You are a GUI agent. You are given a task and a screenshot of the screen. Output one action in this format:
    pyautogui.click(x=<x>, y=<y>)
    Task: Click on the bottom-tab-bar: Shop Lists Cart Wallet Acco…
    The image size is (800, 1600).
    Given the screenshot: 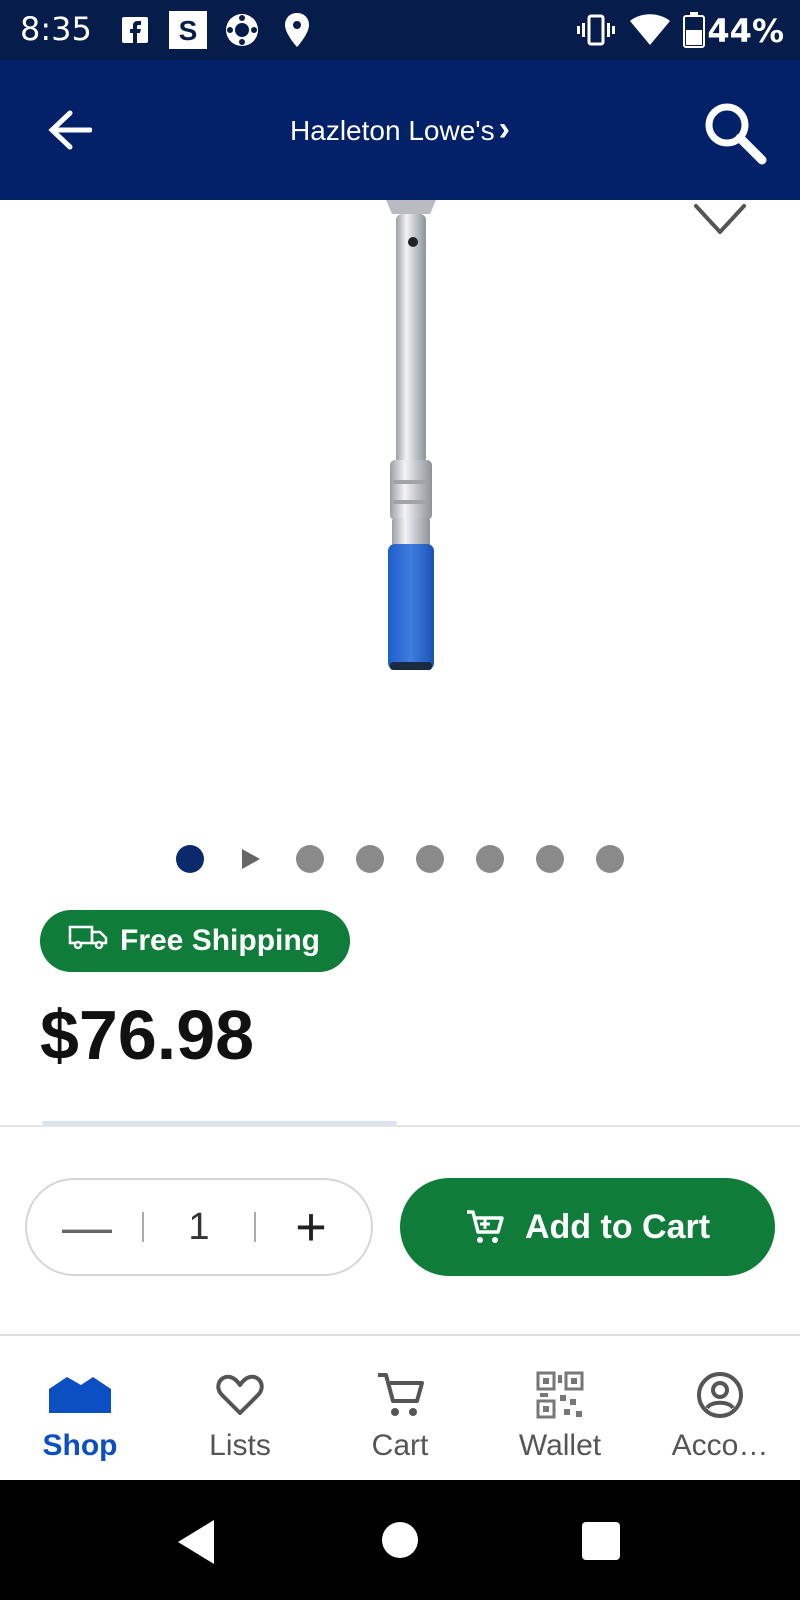 What is the action you would take?
    pyautogui.click(x=400, y=1408)
    